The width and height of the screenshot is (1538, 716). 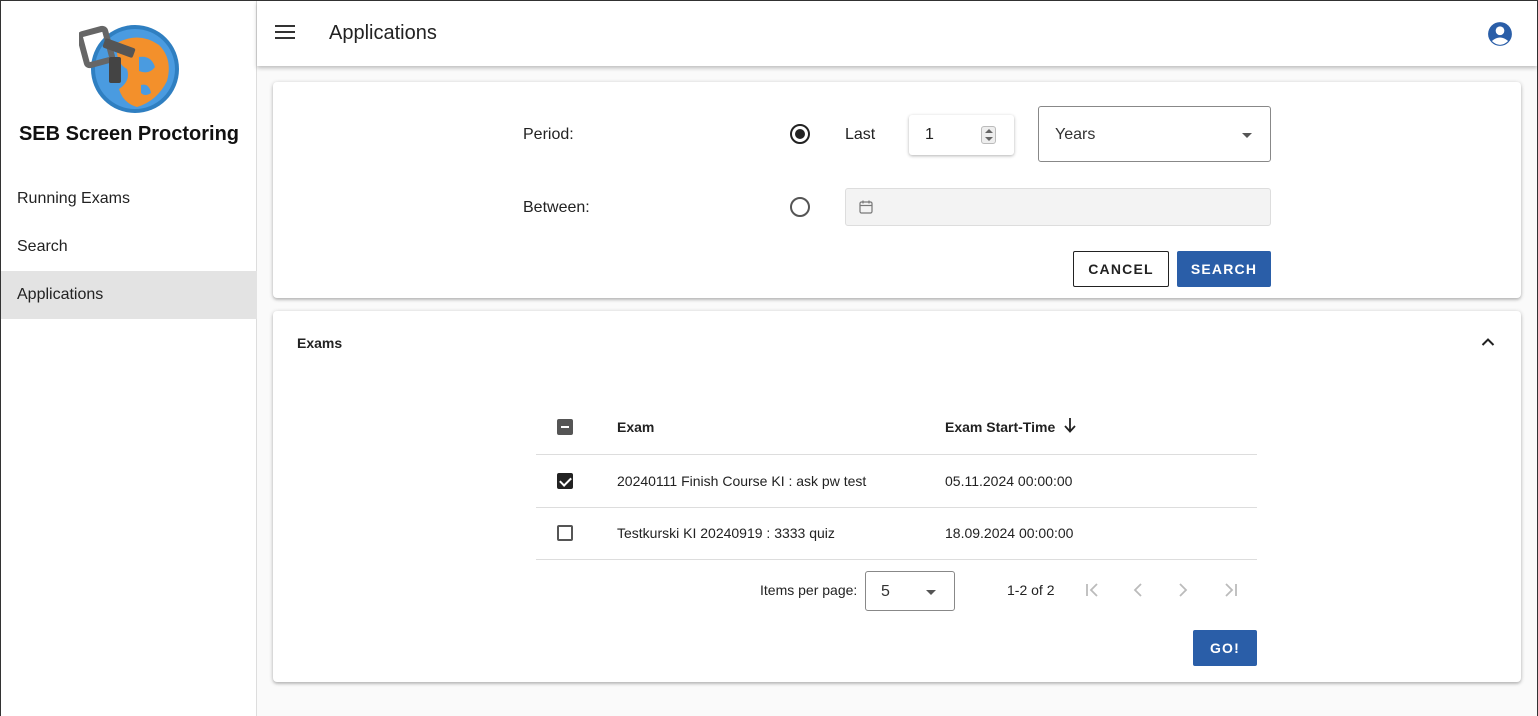 What do you see at coordinates (383, 33) in the screenshot?
I see `page-title: Applications` at bounding box center [383, 33].